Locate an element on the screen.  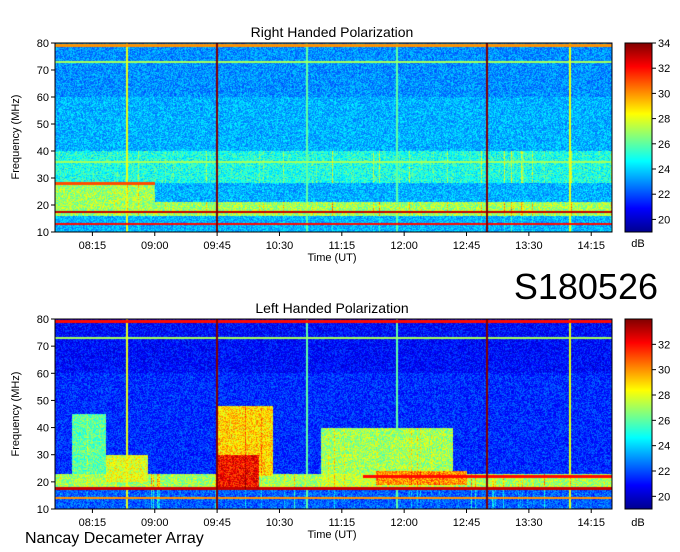
top-ylabel: Frequency (MHz) is located at coordinates (16, 137).